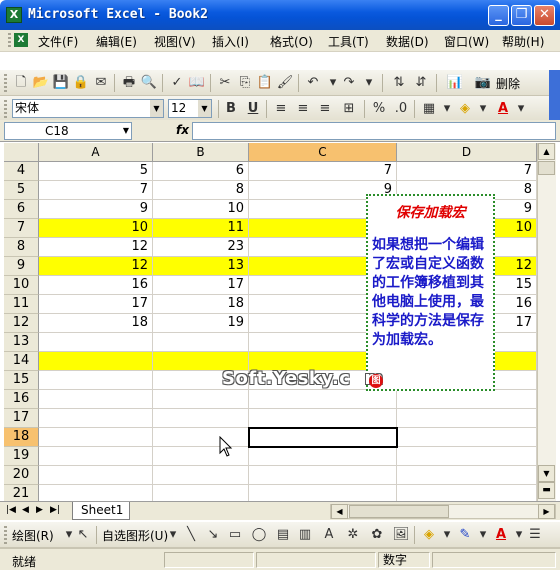  I want to click on spelling-icon: ✓, so click(177, 83).